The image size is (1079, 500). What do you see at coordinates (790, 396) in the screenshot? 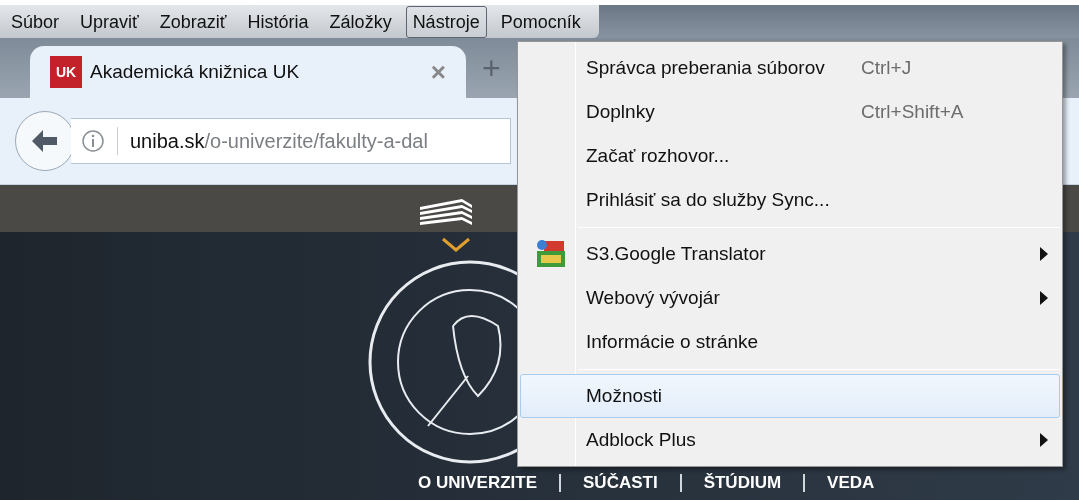
I see `menu-item: Možnosti` at bounding box center [790, 396].